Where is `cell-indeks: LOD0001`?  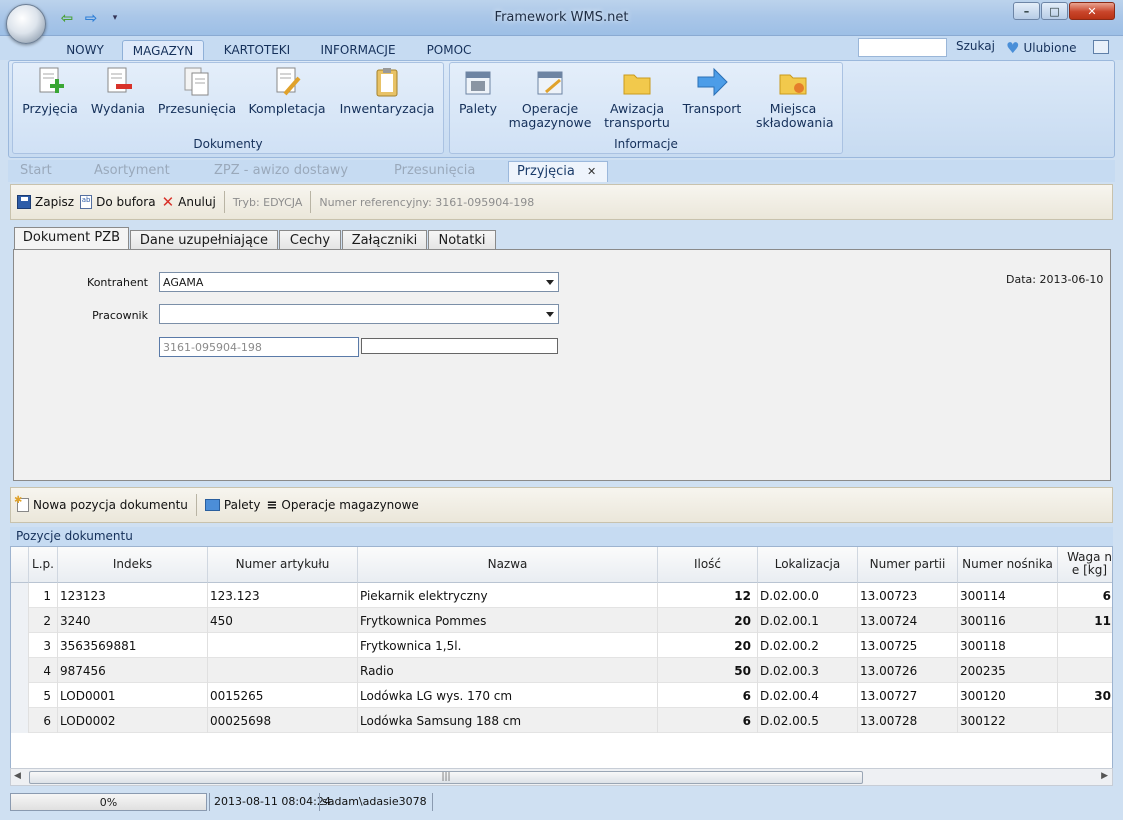 cell-indeks: LOD0001 is located at coordinates (133, 695).